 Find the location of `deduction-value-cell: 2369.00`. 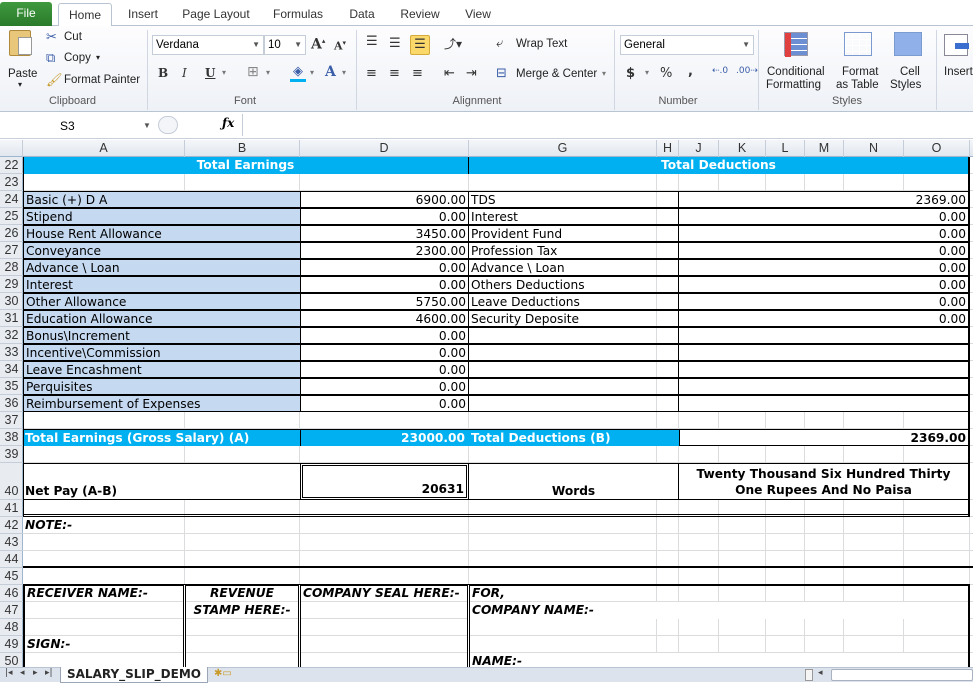

deduction-value-cell: 2369.00 is located at coordinates (824, 199).